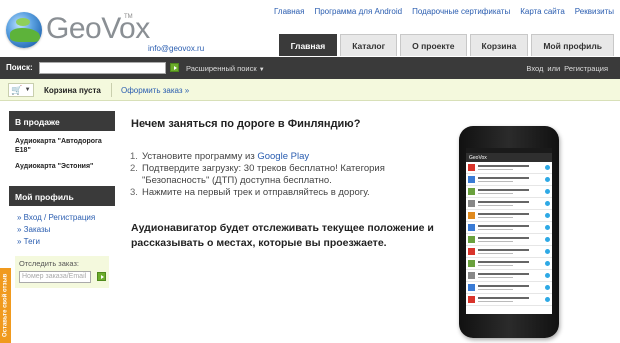 Image resolution: width=620 pixels, height=343 pixels. Describe the element at coordinates (62, 121) in the screenshot. I see `sidebar-on-sale-title: В продаже` at that location.